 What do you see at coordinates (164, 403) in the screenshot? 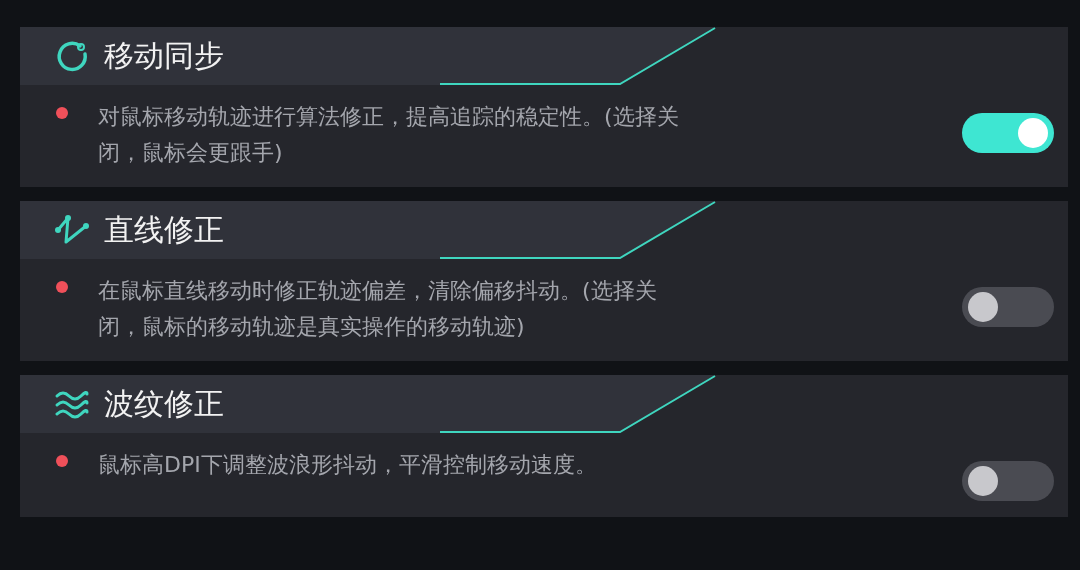
I see `setting-title: 波纹修正` at bounding box center [164, 403].